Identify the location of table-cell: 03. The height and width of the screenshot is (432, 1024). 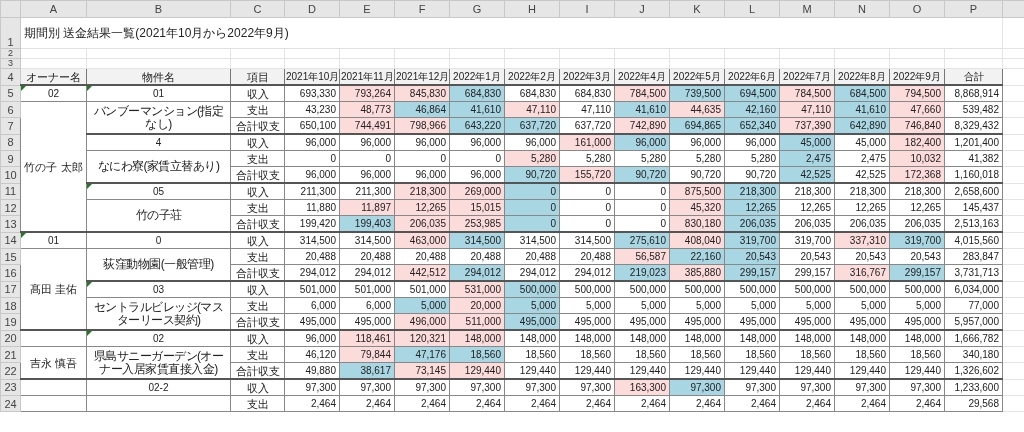
(158, 289).